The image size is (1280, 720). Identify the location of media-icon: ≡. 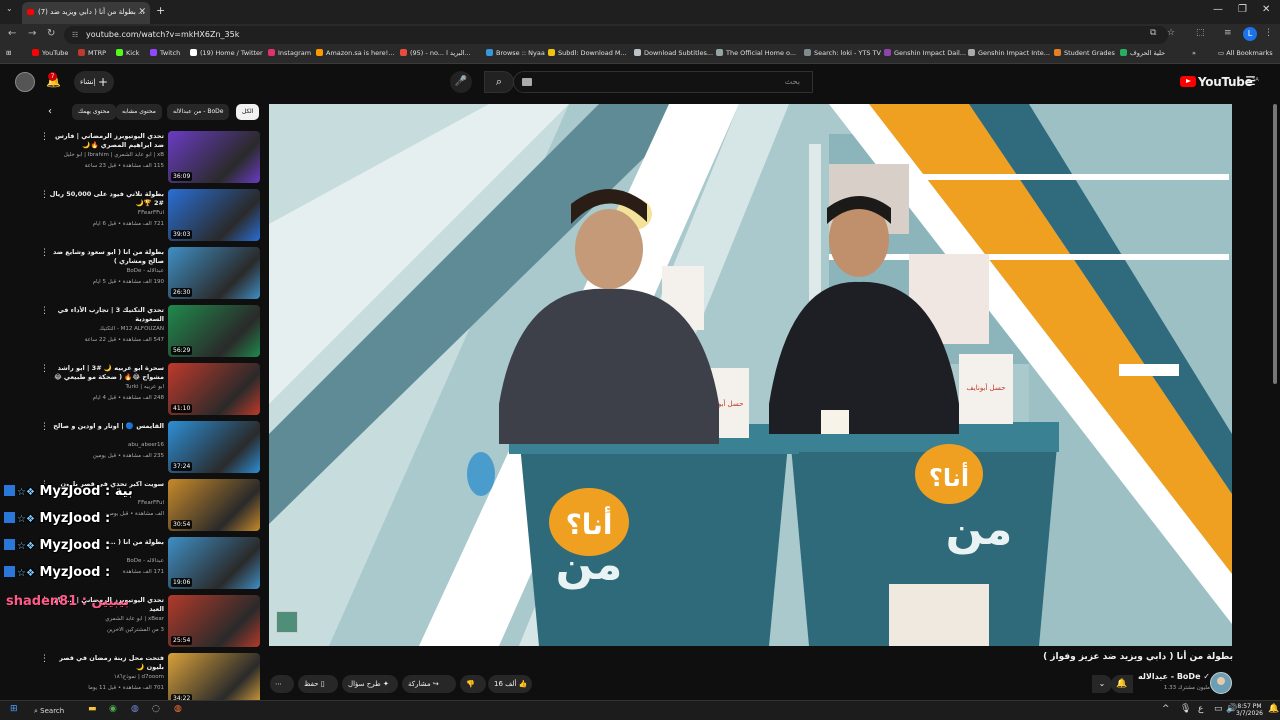
(1228, 33).